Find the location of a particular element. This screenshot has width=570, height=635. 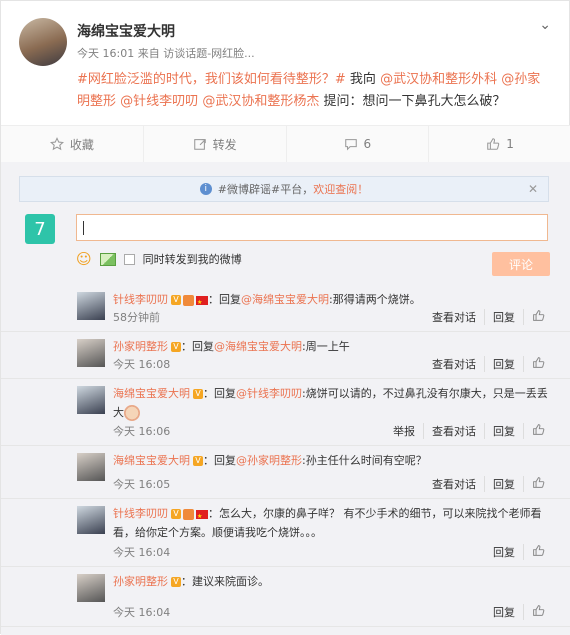

close-icon: ✕ is located at coordinates (533, 189).